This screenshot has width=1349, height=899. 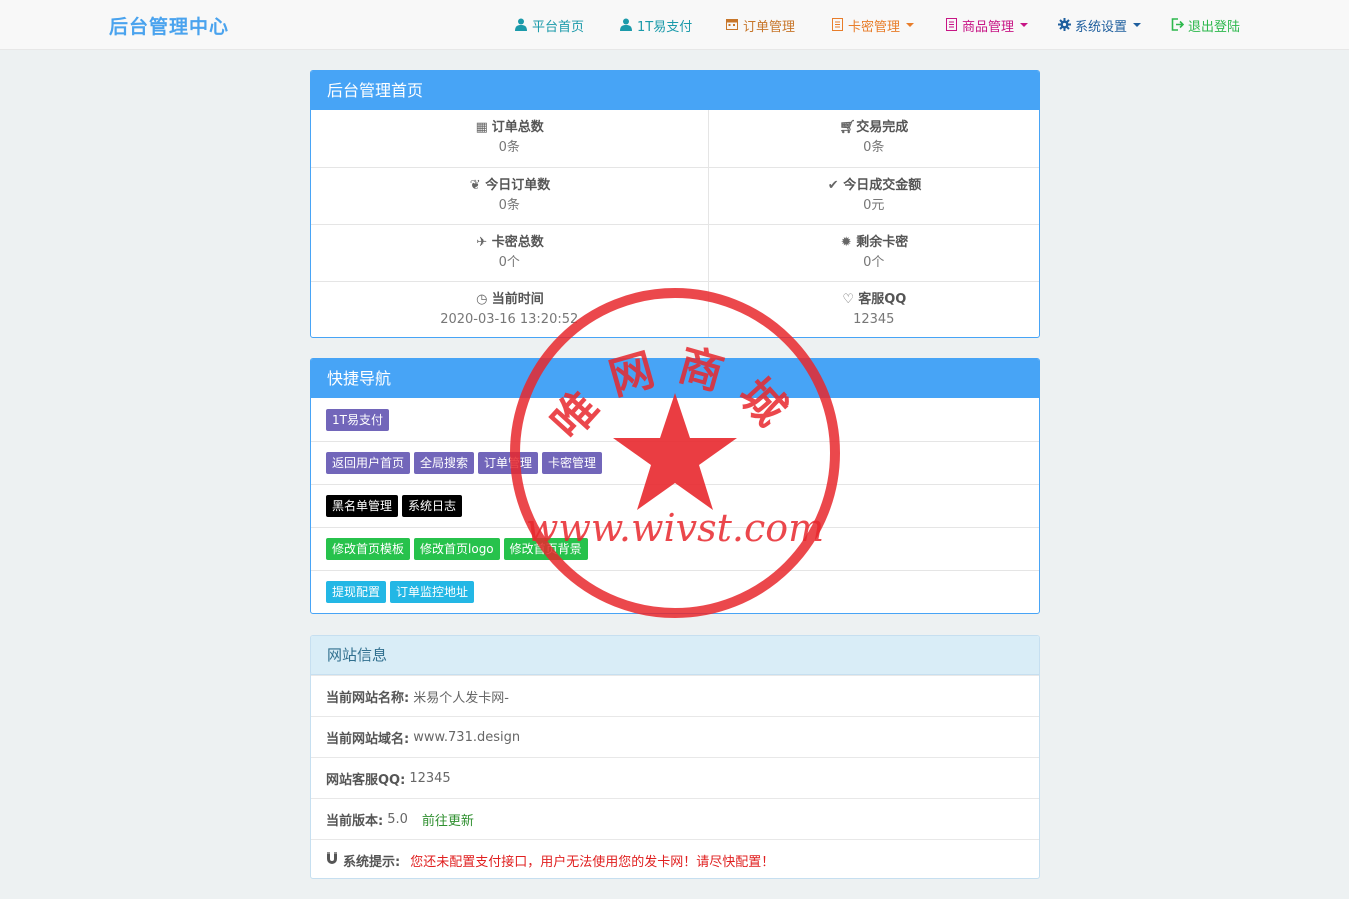 What do you see at coordinates (510, 195) in the screenshot?
I see `stat-today-orders: ❦ 今日订单数 0条` at bounding box center [510, 195].